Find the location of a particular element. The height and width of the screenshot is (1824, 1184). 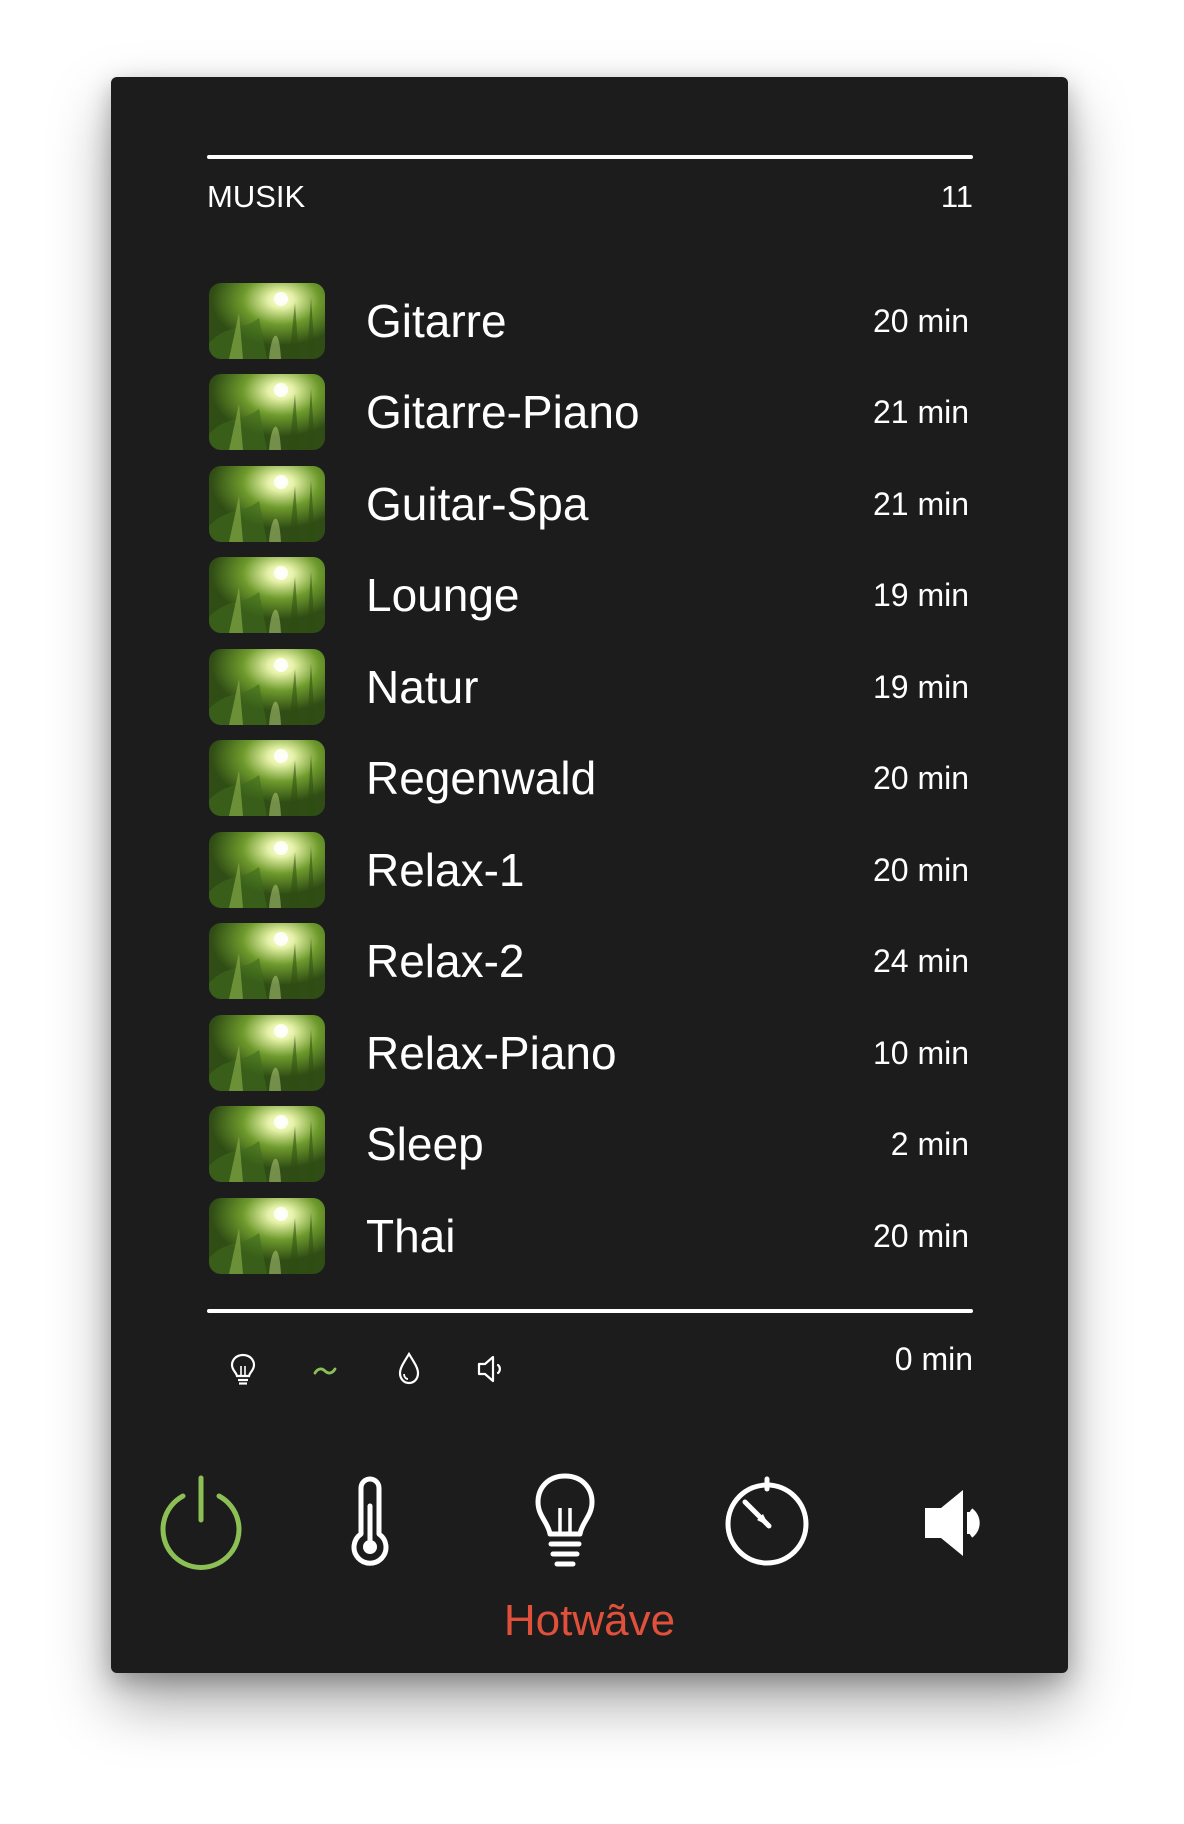

track-item: Lounge 19 min is located at coordinates (590, 595).